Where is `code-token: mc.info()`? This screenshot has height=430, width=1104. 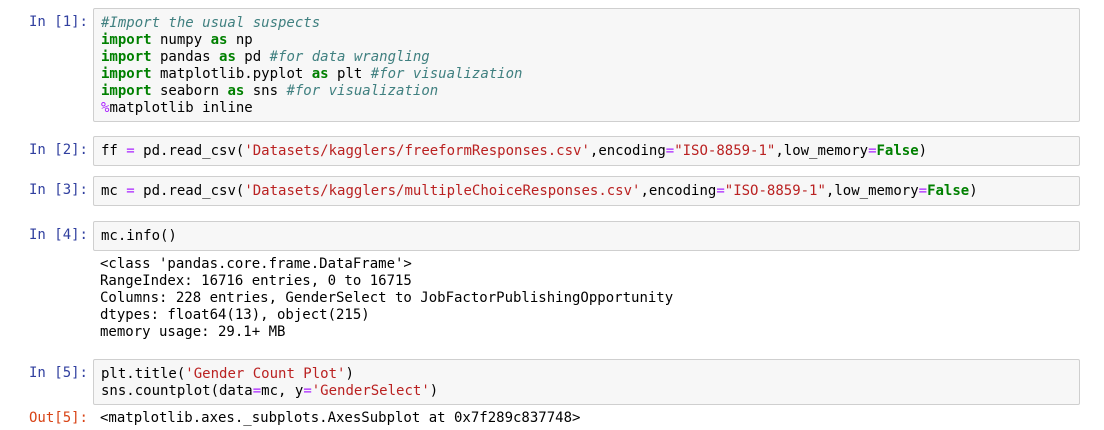 code-token: mc.info() is located at coordinates (139, 236).